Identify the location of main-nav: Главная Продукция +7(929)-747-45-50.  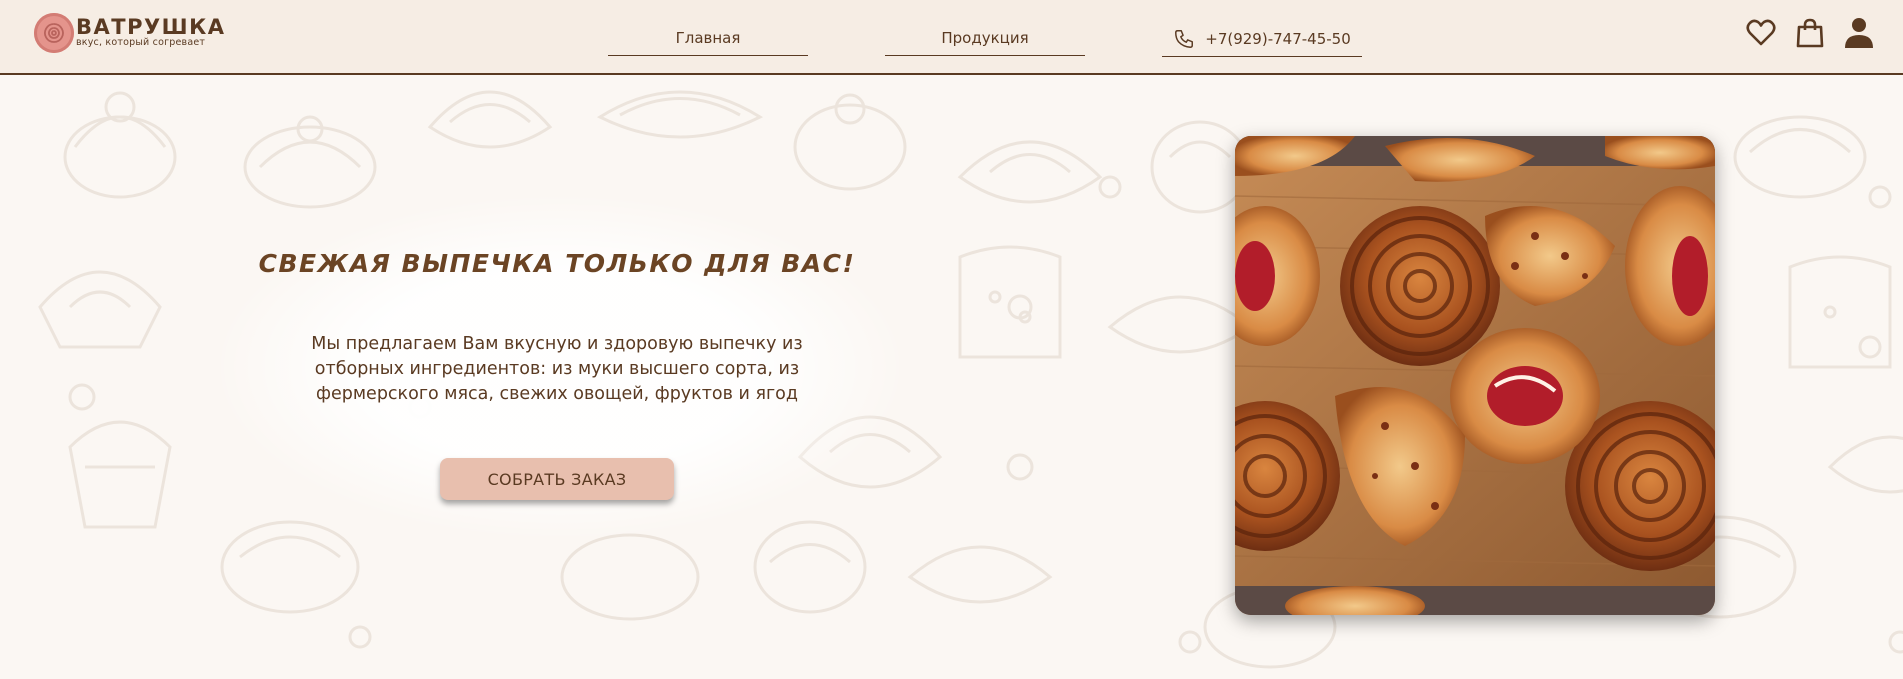
(951, 37).